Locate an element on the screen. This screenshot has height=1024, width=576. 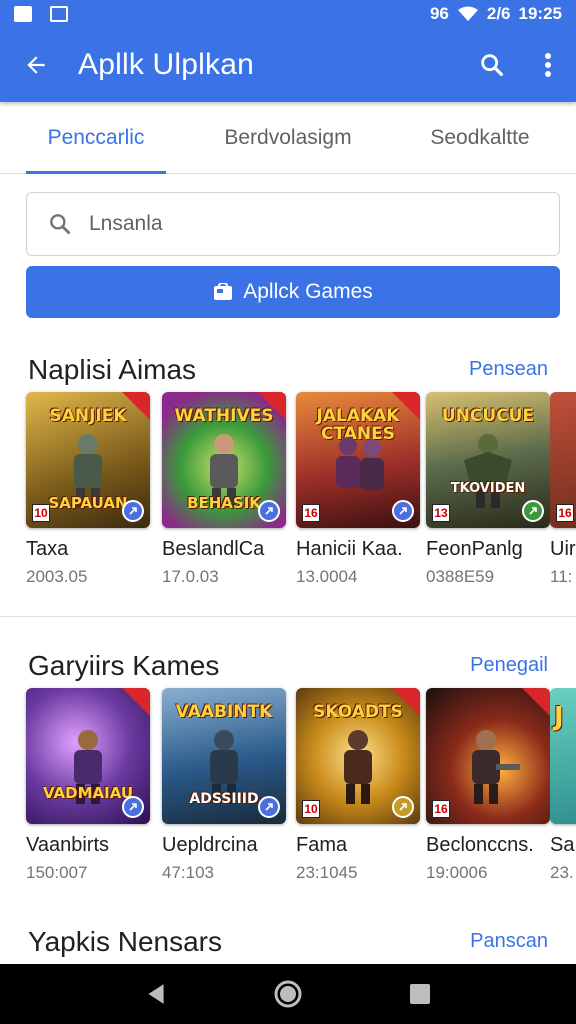
store-icon is located at coordinates (223, 291).